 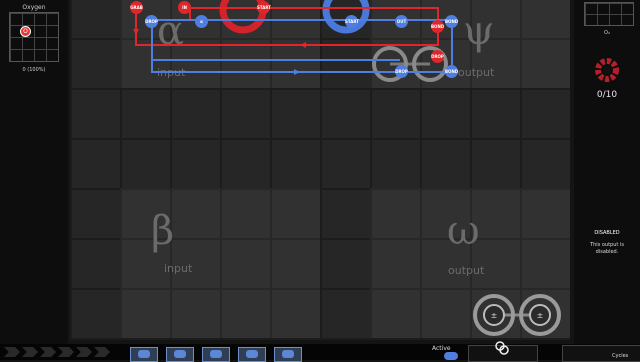 What do you see at coordinates (401, 21) in the screenshot?
I see `blue-out-node: OUT` at bounding box center [401, 21].